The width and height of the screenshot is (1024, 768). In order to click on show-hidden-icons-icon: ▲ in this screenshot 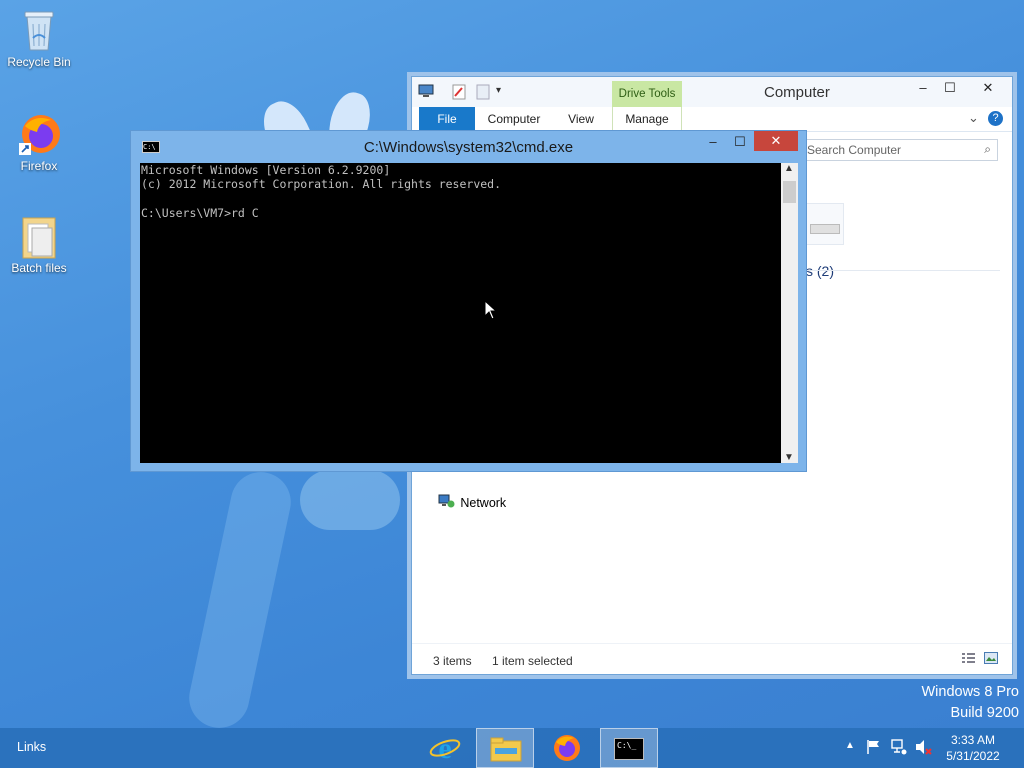, I will do `click(850, 745)`.